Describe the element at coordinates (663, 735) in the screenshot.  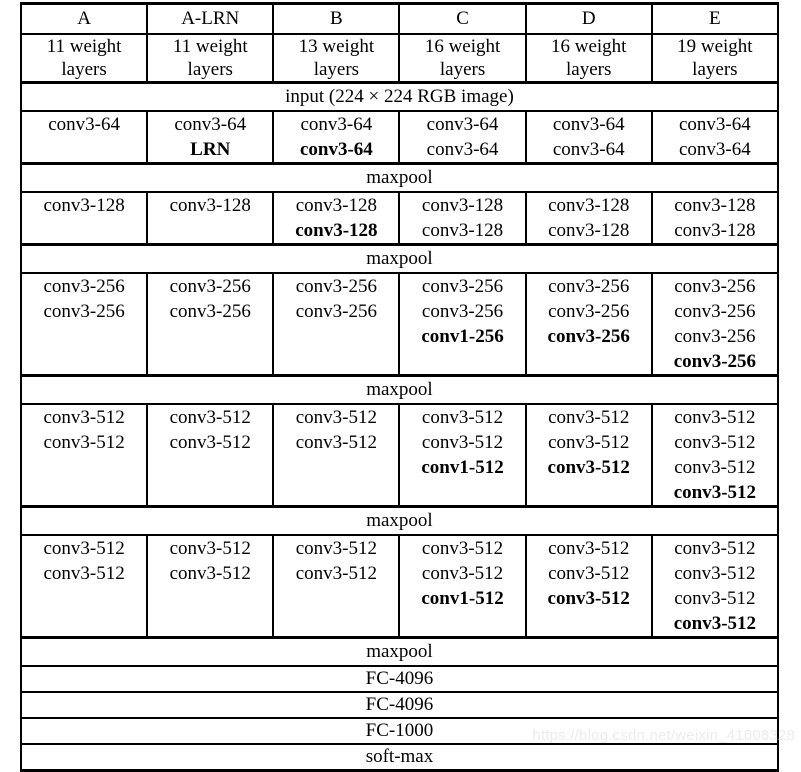
I see `watermark-url: https://blog.csdn.net/weixin_41608328` at that location.